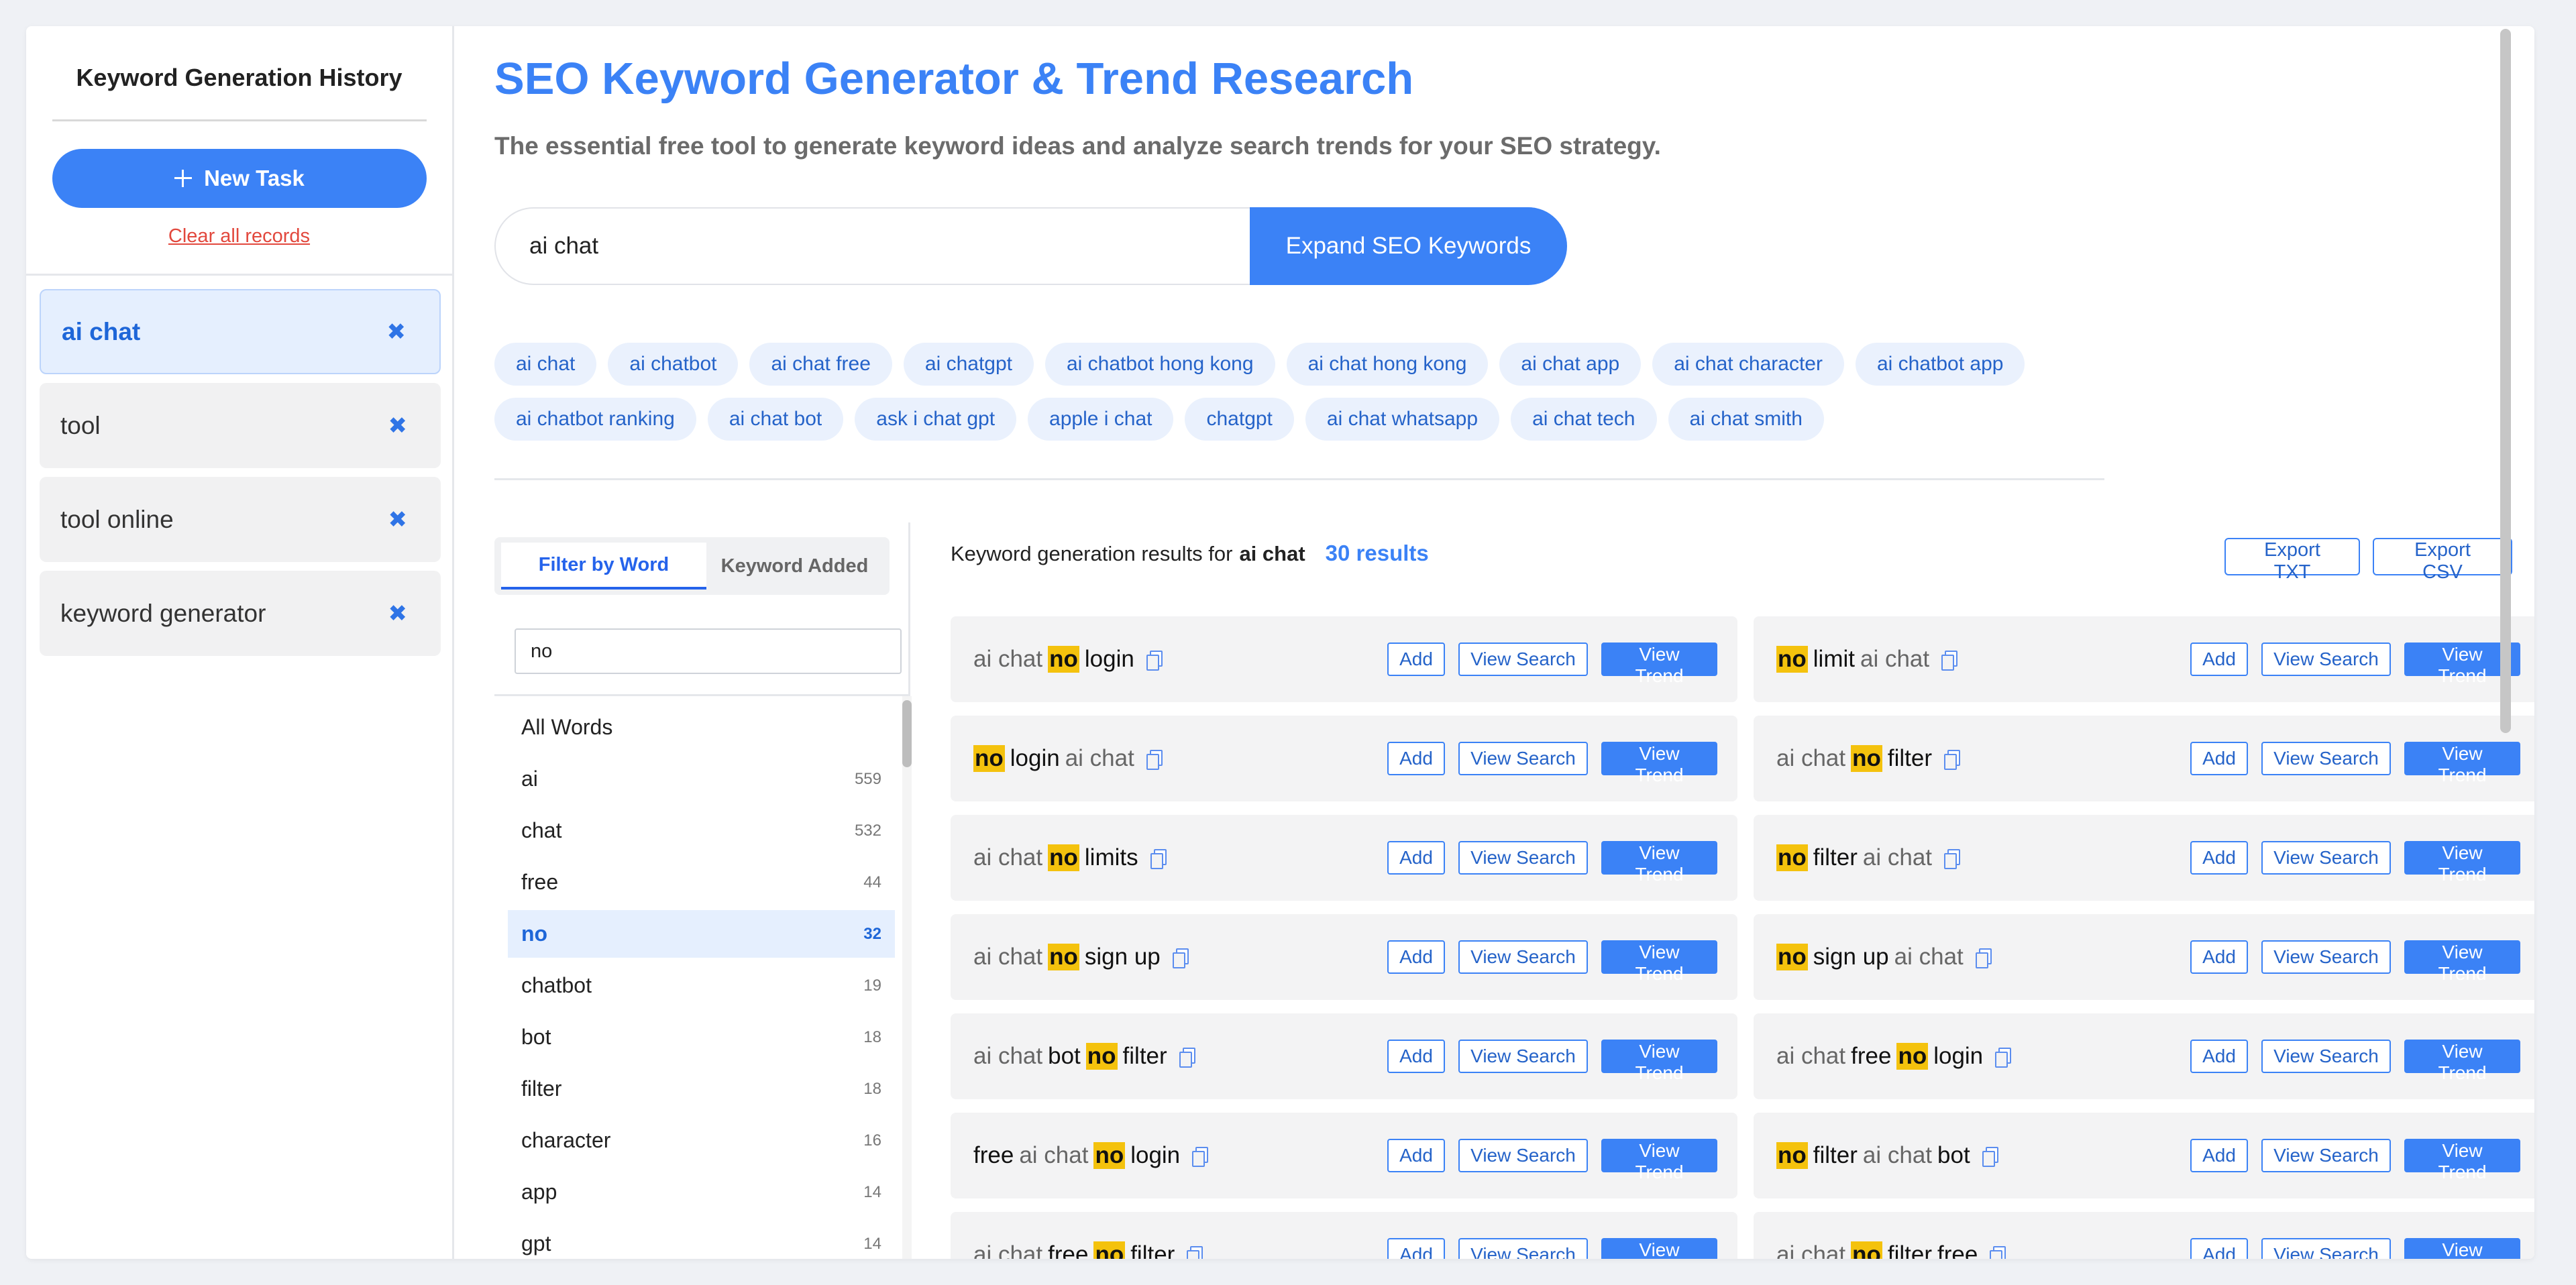 This screenshot has width=2576, height=1285. Describe the element at coordinates (1160, 364) in the screenshot. I see `suggestion-chip: ai chatbot hong kong` at that location.